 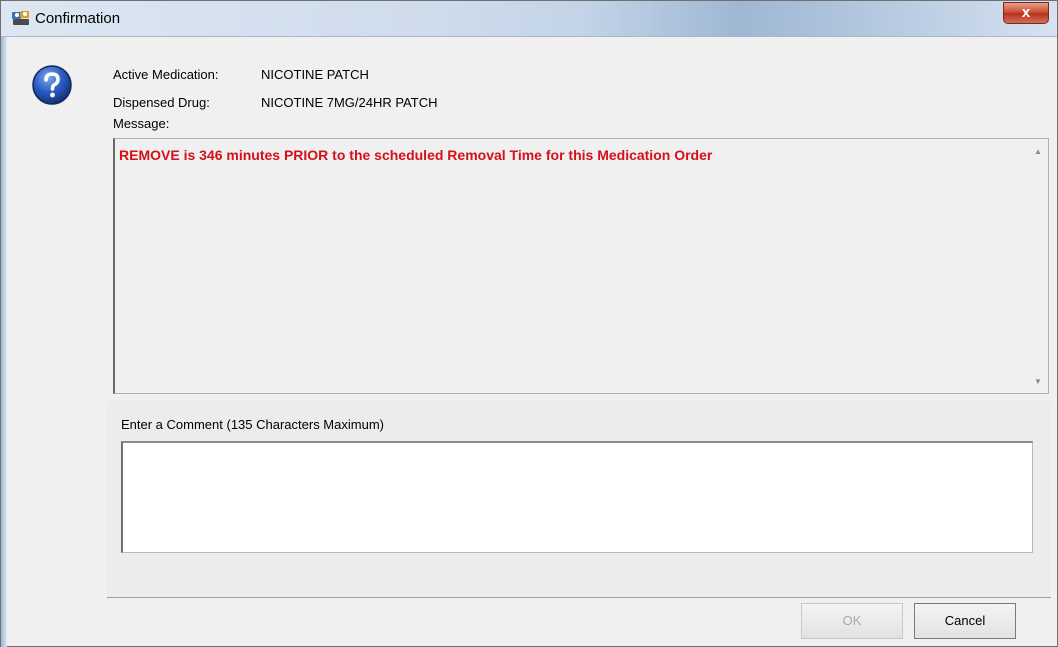 I want to click on up-arrow-icon: ▲, so click(x=1038, y=152).